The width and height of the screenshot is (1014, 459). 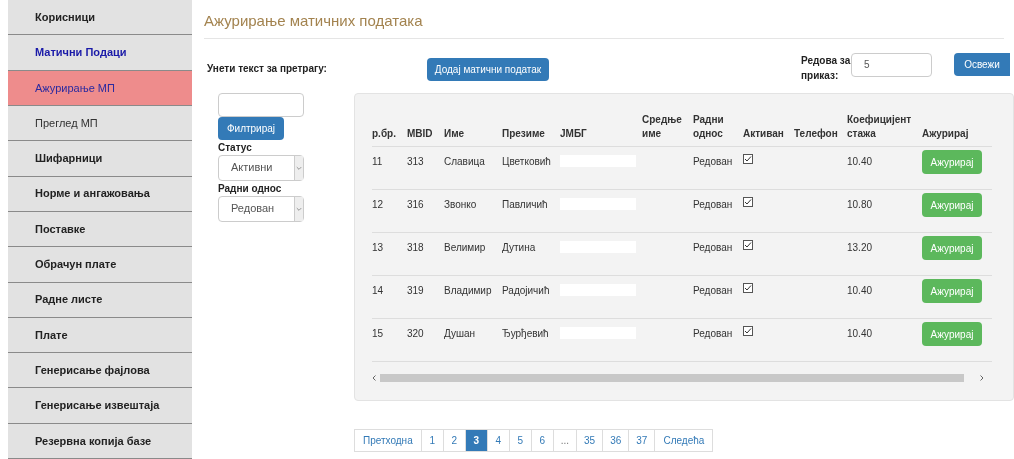 I want to click on table-cell: 318, so click(x=415, y=247).